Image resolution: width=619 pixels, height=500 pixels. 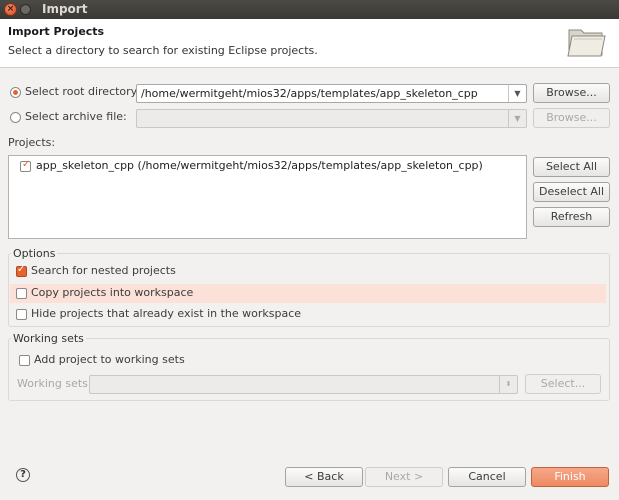 What do you see at coordinates (34, 253) in the screenshot?
I see `options-title: Options` at bounding box center [34, 253].